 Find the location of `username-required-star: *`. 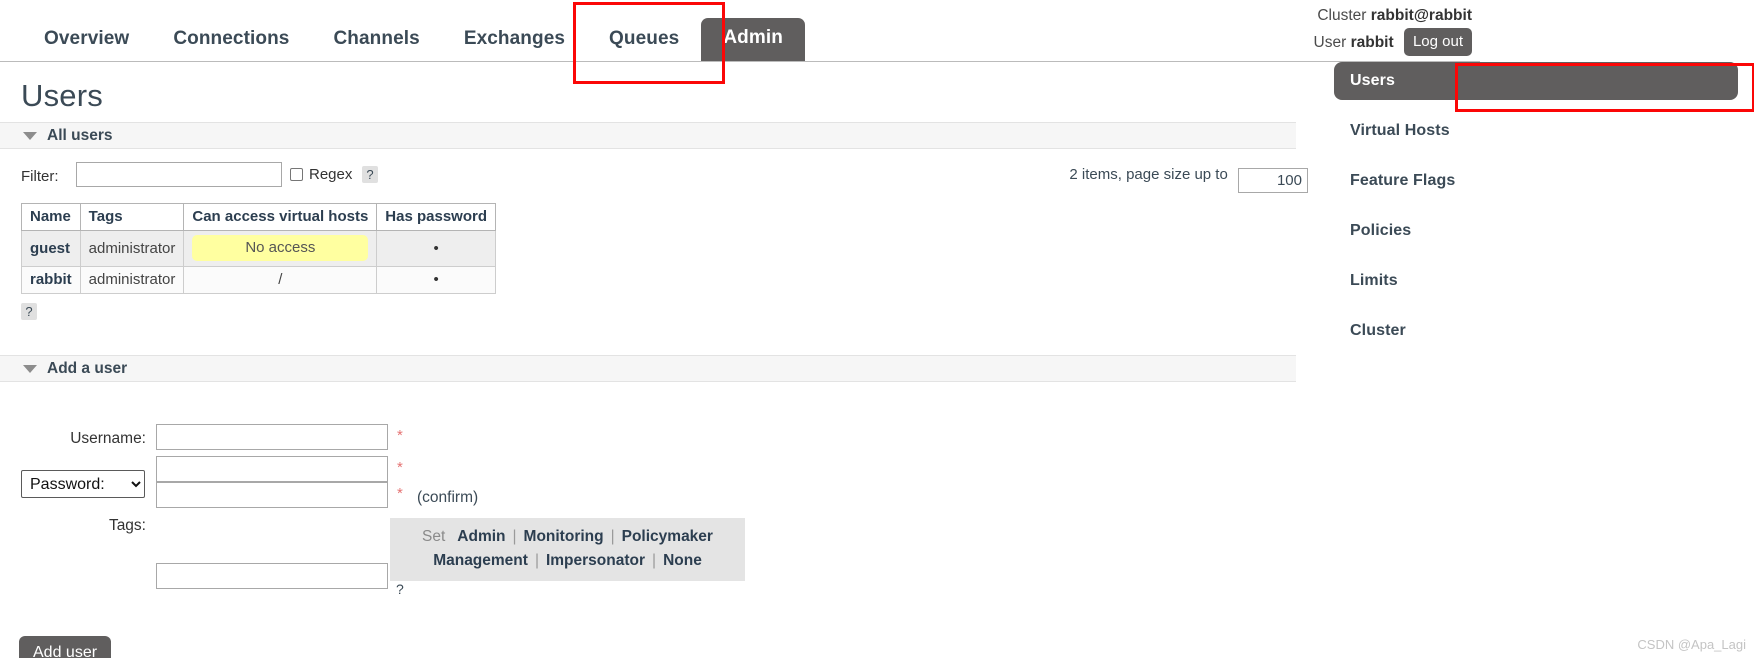

username-required-star: * is located at coordinates (400, 435).